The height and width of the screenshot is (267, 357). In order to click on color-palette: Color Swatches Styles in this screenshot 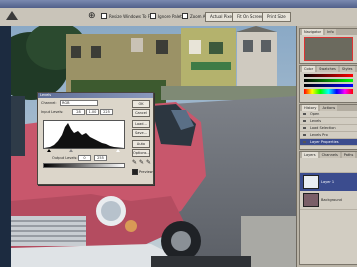, I will do `click(328, 84)`.